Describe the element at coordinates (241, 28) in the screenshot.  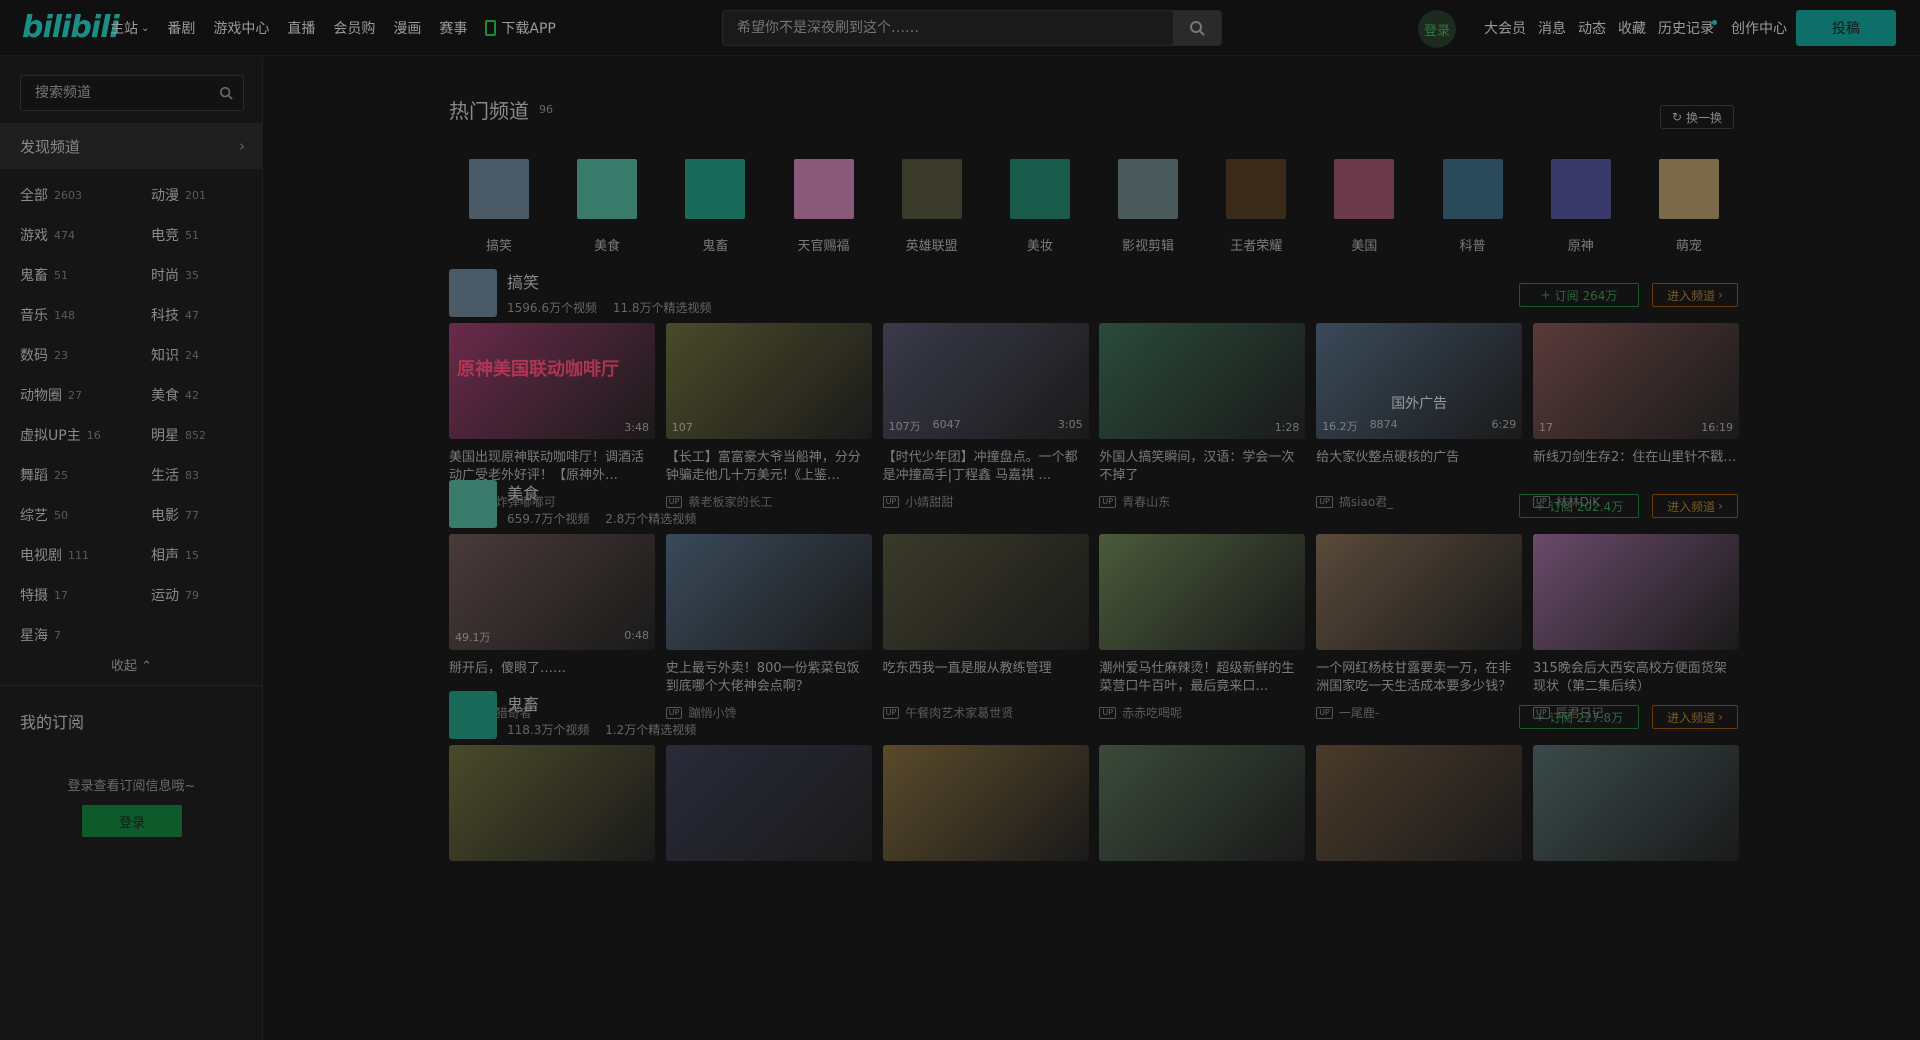
I see `nav-item-game-center: 游戏中心` at that location.